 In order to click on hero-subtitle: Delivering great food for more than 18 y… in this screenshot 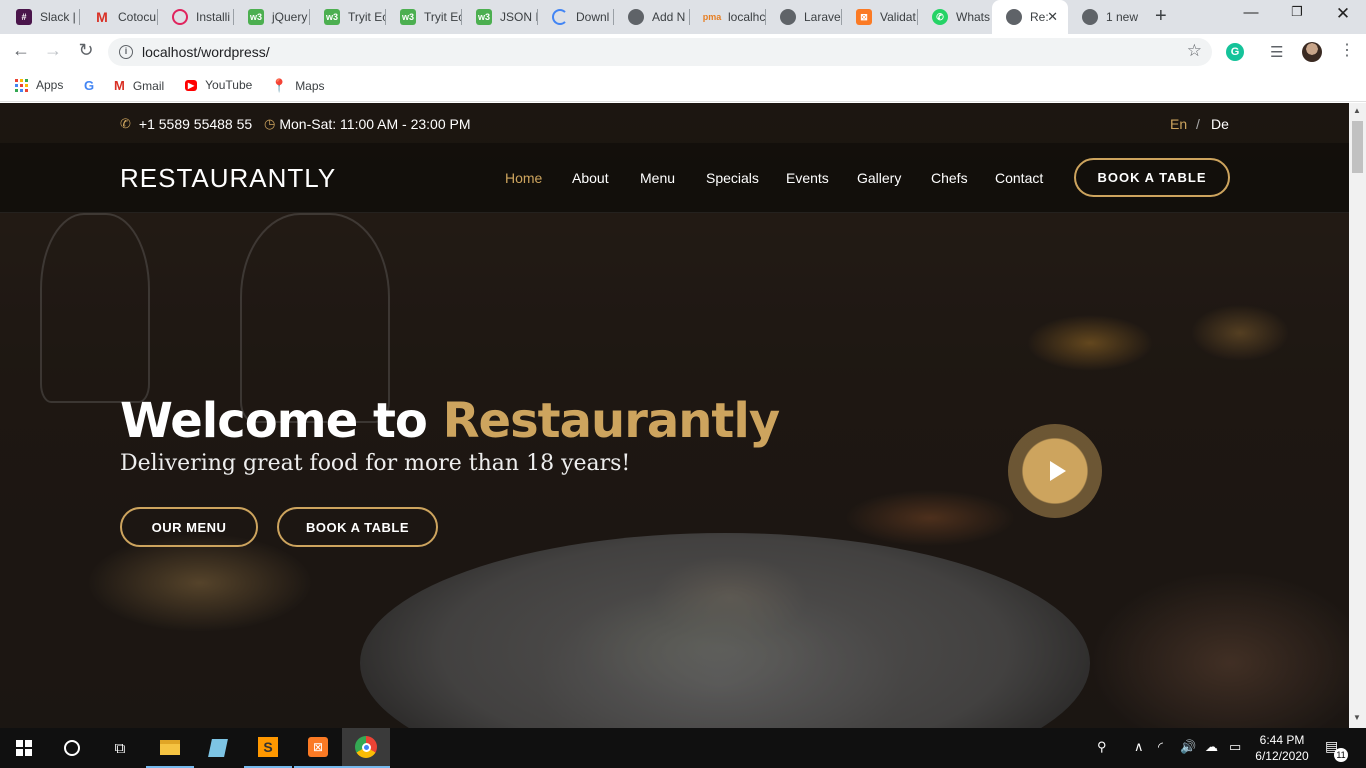, I will do `click(375, 463)`.